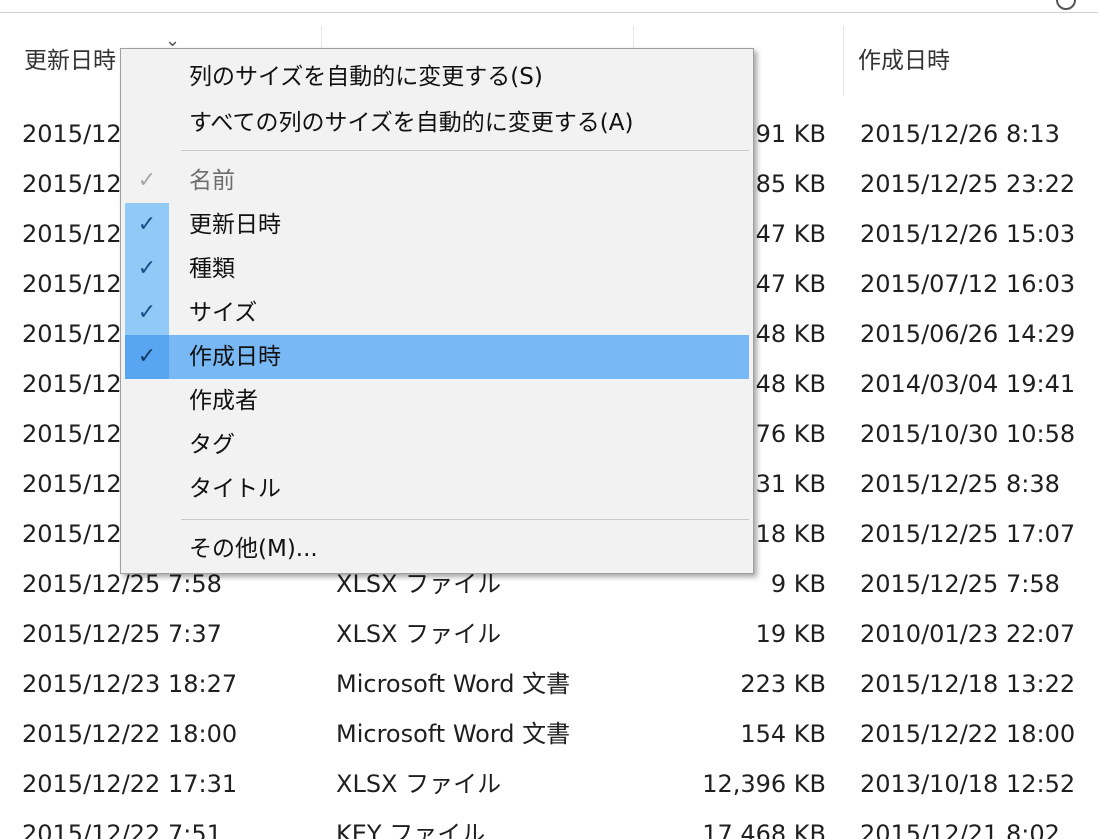 This screenshot has height=839, width=1098. I want to click on header-created: 作成日時, so click(971, 61).